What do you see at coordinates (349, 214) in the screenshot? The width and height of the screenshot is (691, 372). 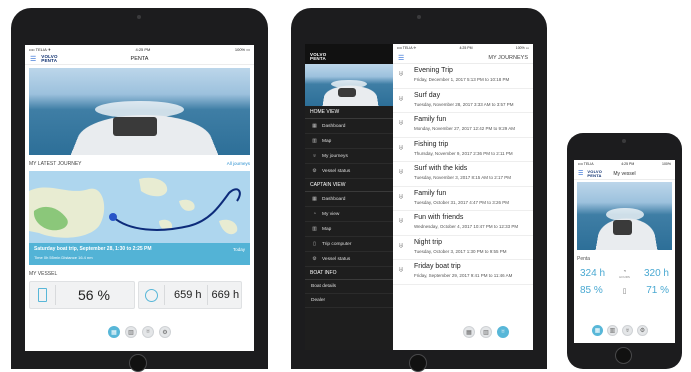 I see `menu-item: ◔ My view` at bounding box center [349, 214].